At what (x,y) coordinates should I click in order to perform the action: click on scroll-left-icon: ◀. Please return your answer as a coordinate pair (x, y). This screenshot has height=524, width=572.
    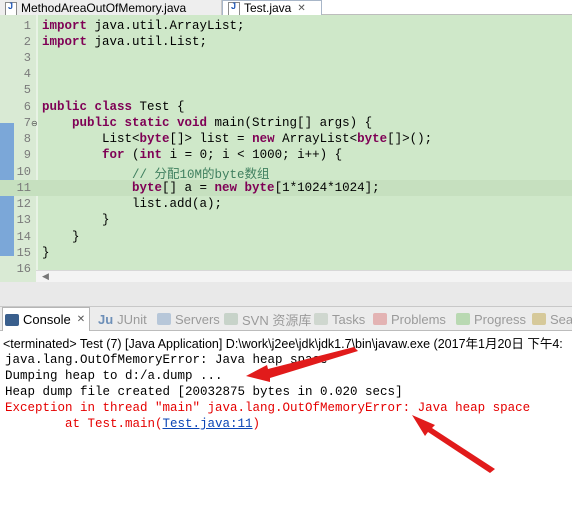
    Looking at the image, I should click on (45, 276).